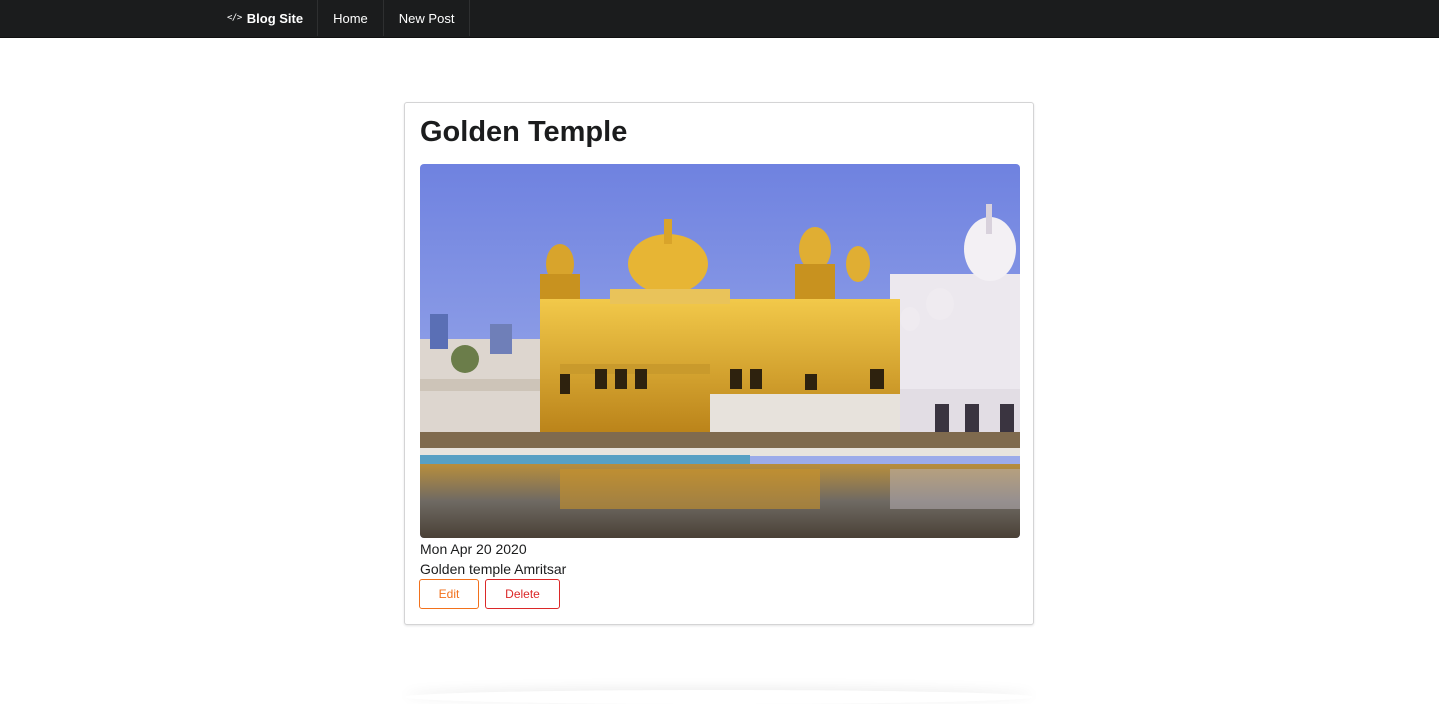 The image size is (1439, 704). I want to click on nav-item-label: Home, so click(350, 18).